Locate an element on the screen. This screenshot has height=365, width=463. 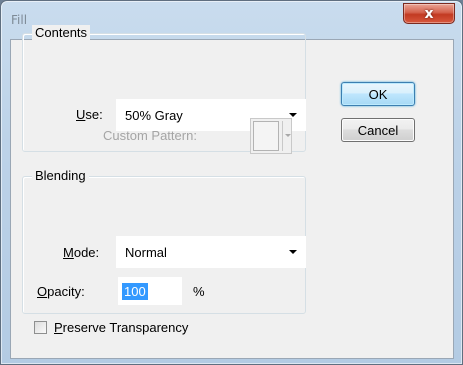
use-label: Use: is located at coordinates (89, 114).